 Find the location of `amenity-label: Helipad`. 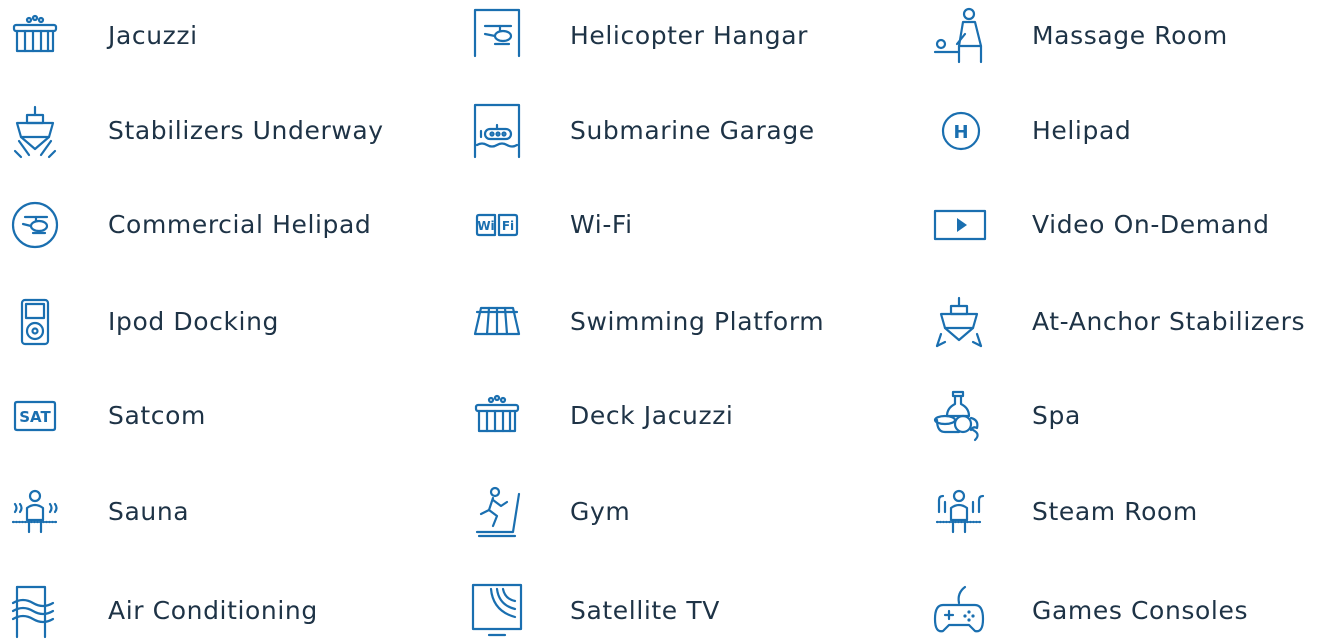

amenity-label: Helipad is located at coordinates (1082, 130).